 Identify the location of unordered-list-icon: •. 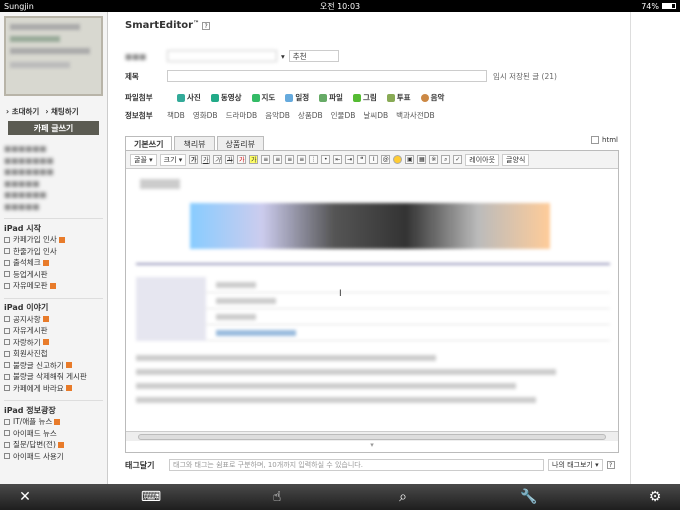
(326, 159).